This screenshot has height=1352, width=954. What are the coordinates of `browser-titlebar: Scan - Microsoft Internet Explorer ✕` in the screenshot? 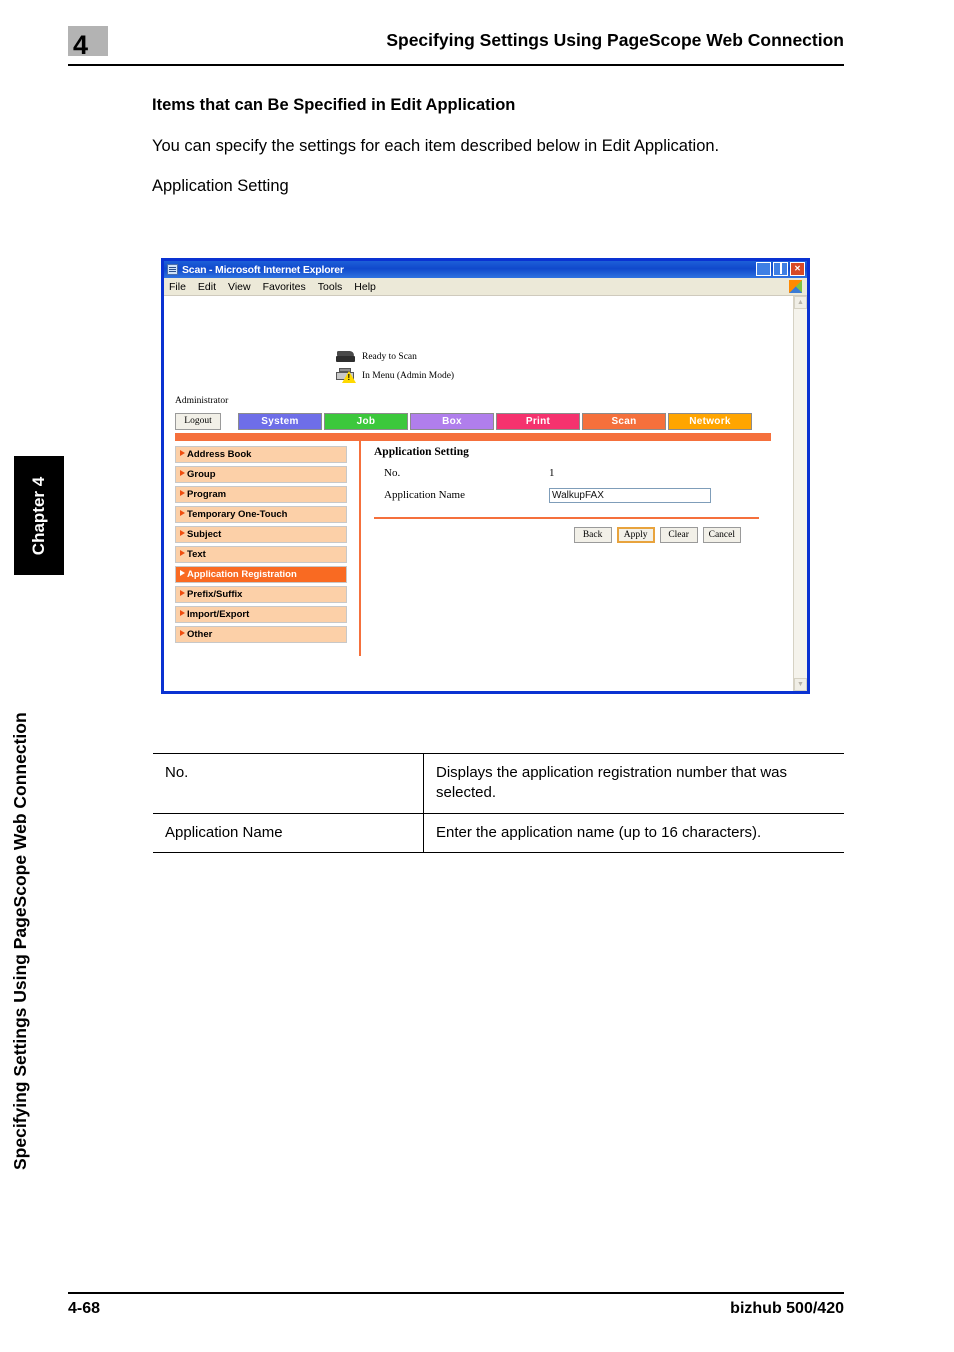 It's located at (485, 269).